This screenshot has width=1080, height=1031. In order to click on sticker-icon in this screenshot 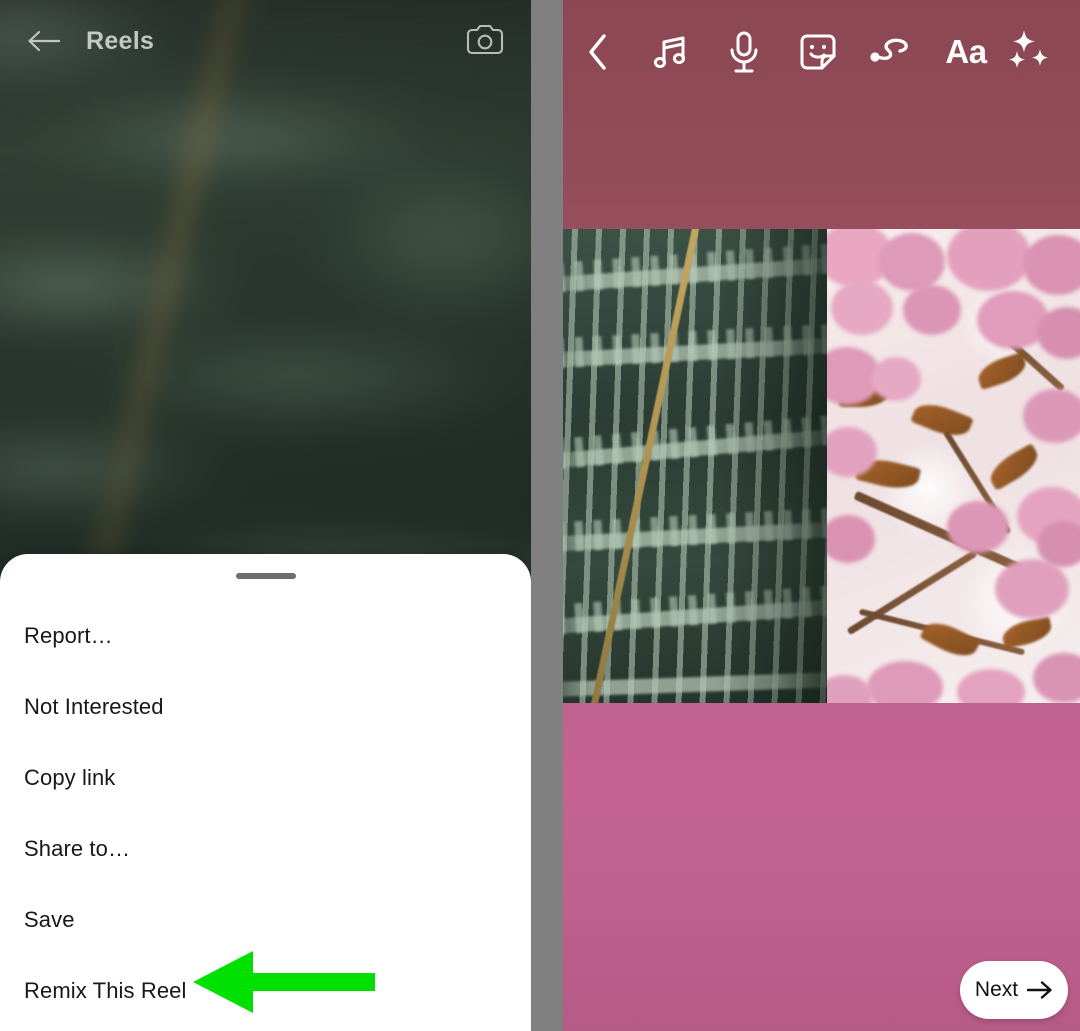, I will do `click(818, 52)`.